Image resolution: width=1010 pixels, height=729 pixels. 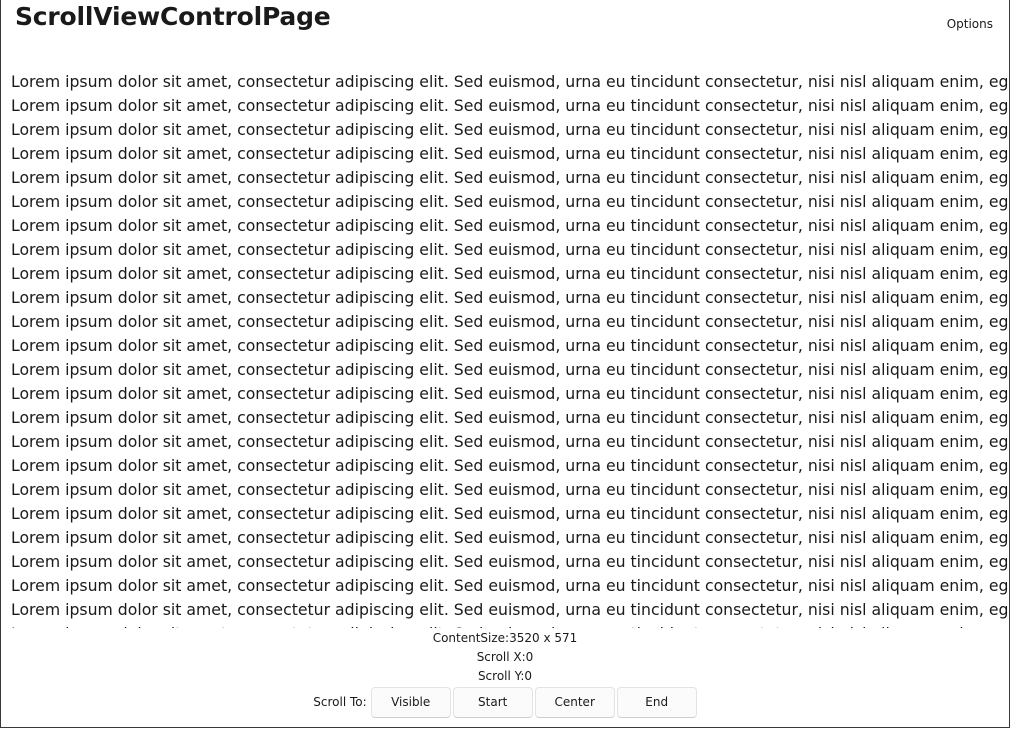 I want to click on scroll-to-row: Scroll To: Visible Start Center End, so click(x=505, y=702).